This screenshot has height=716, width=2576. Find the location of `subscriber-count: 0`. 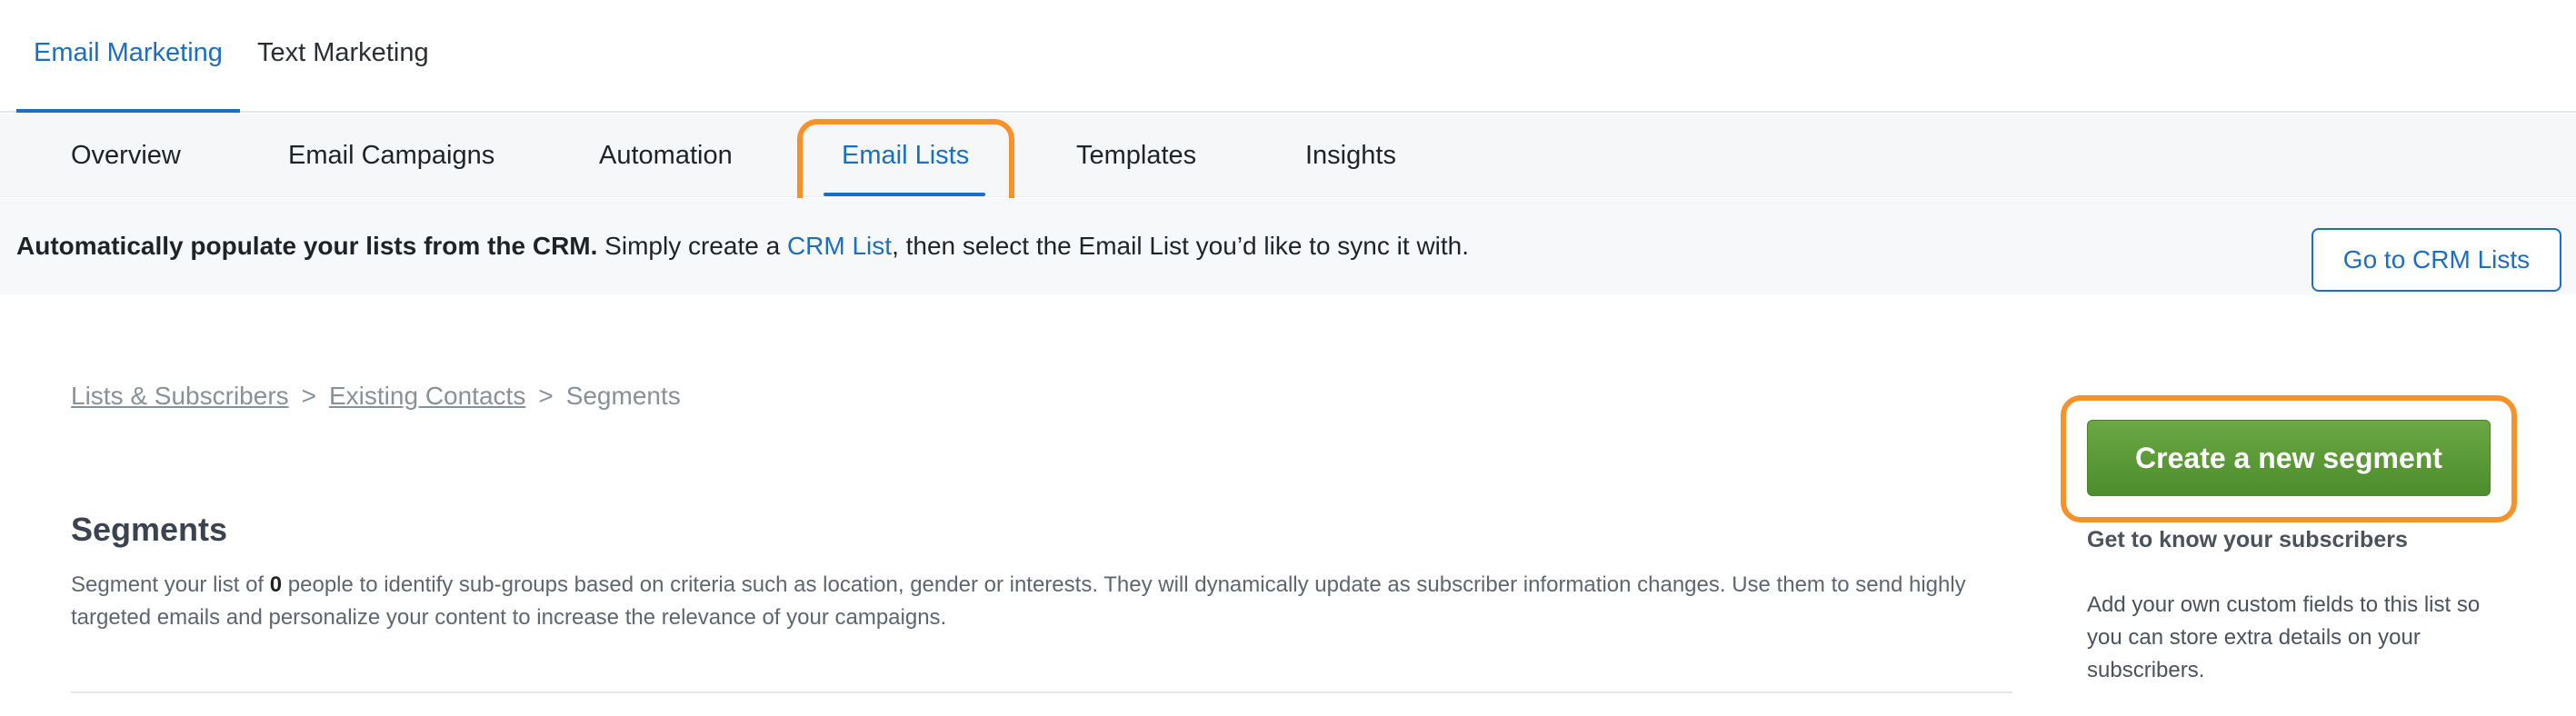

subscriber-count: 0 is located at coordinates (276, 584).